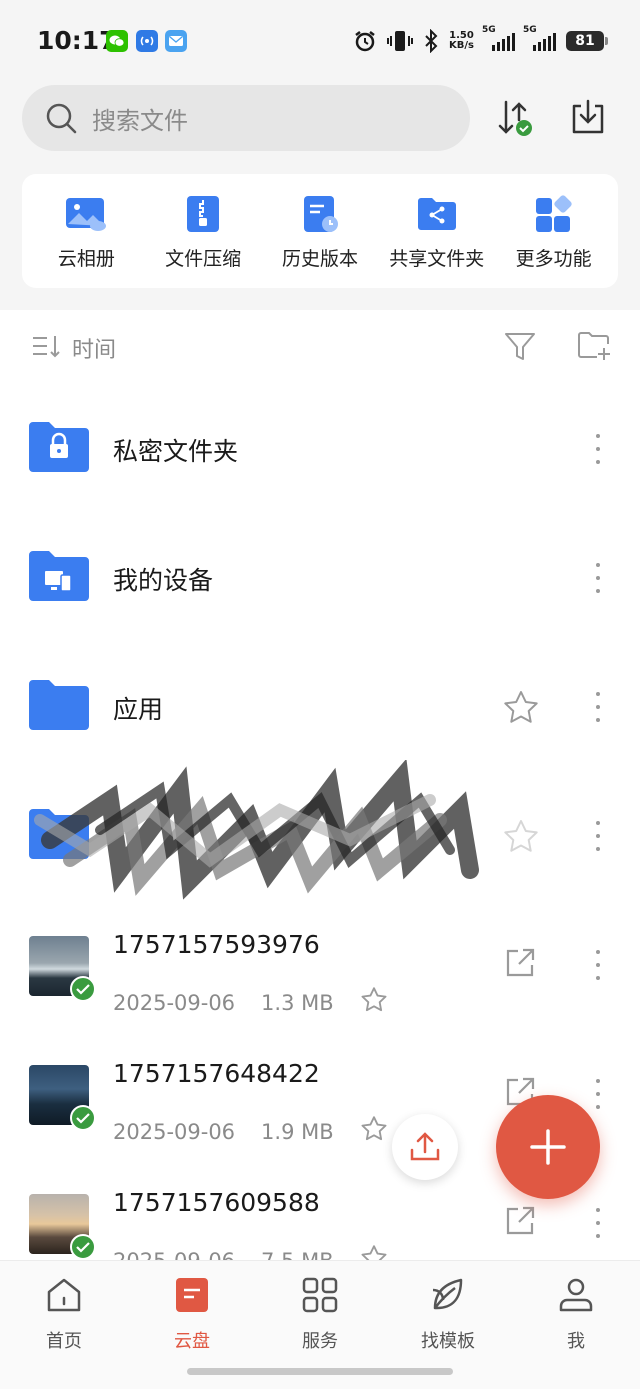 This screenshot has width=640, height=1389. I want to click on history-version-icon, so click(320, 214).